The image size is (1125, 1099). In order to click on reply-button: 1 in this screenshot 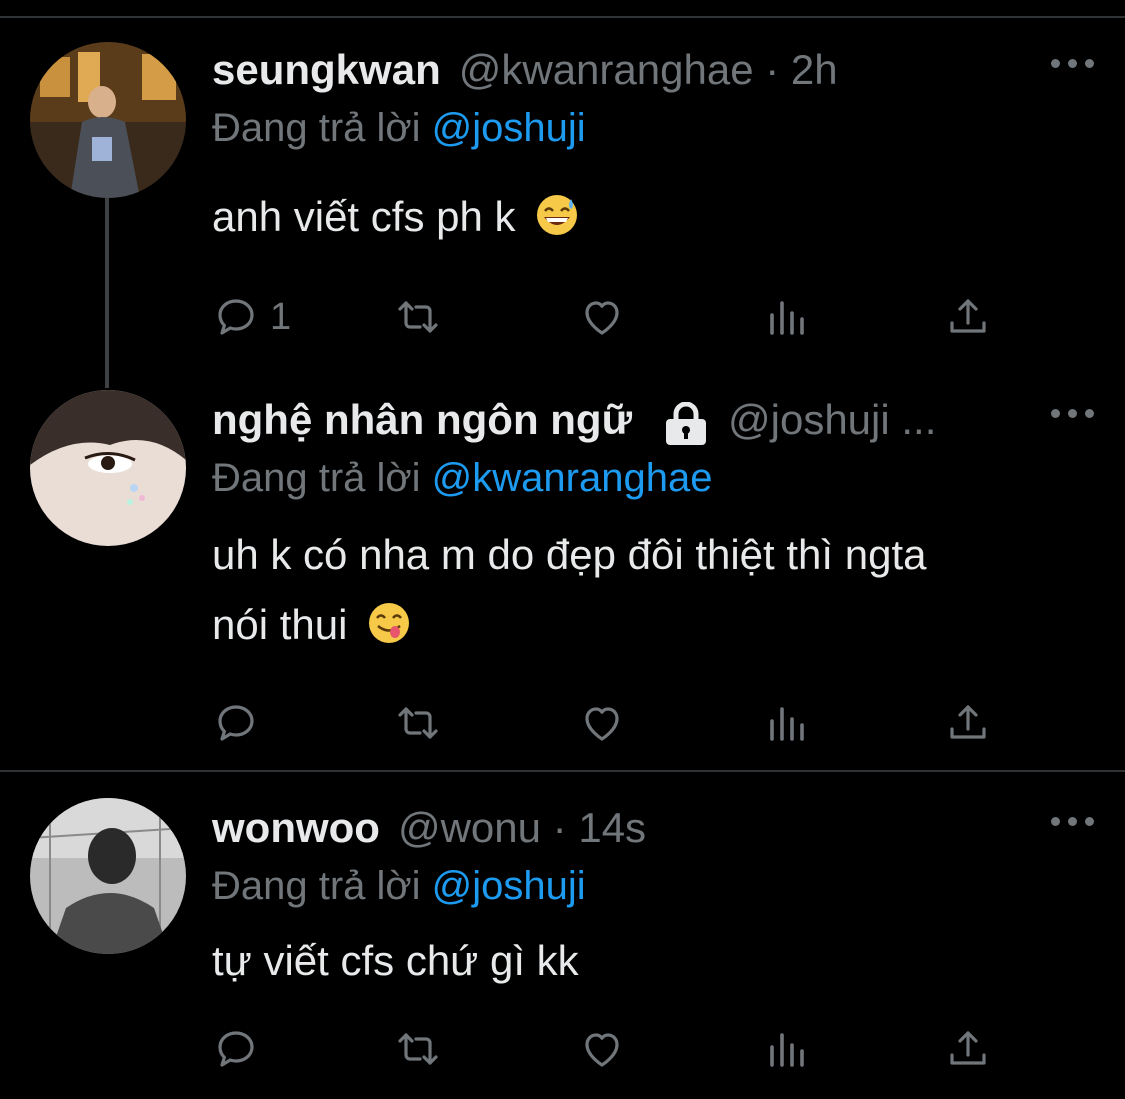, I will do `click(251, 317)`.